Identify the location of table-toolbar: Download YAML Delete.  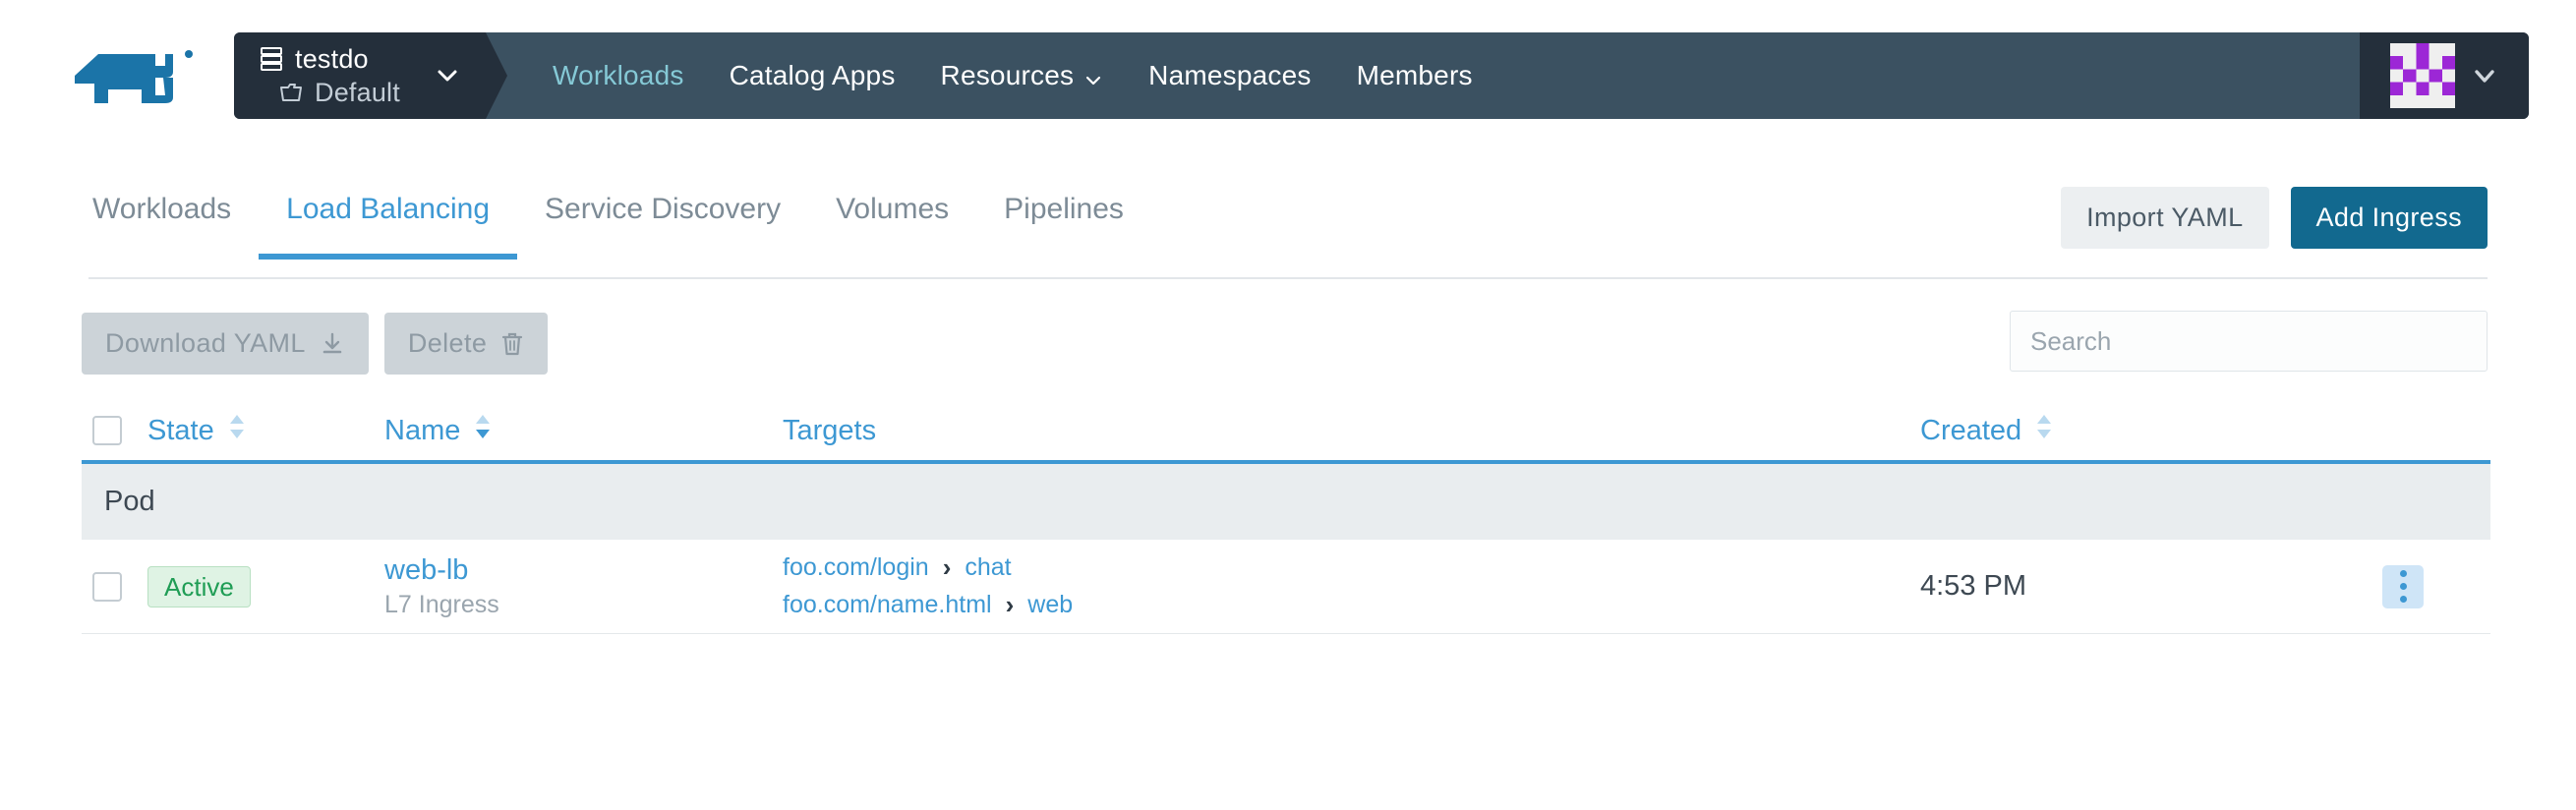
(1288, 354).